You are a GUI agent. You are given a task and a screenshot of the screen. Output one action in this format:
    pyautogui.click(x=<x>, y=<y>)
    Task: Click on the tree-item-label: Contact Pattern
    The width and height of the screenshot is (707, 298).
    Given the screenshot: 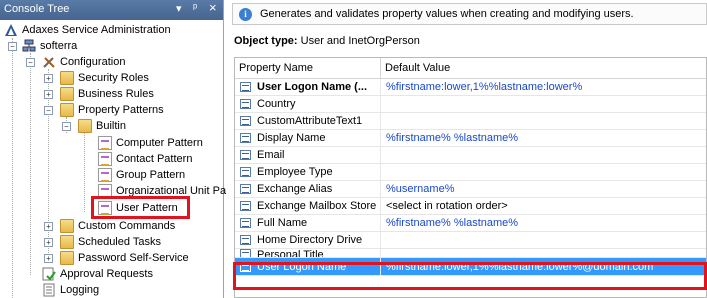 What is the action you would take?
    pyautogui.click(x=154, y=159)
    